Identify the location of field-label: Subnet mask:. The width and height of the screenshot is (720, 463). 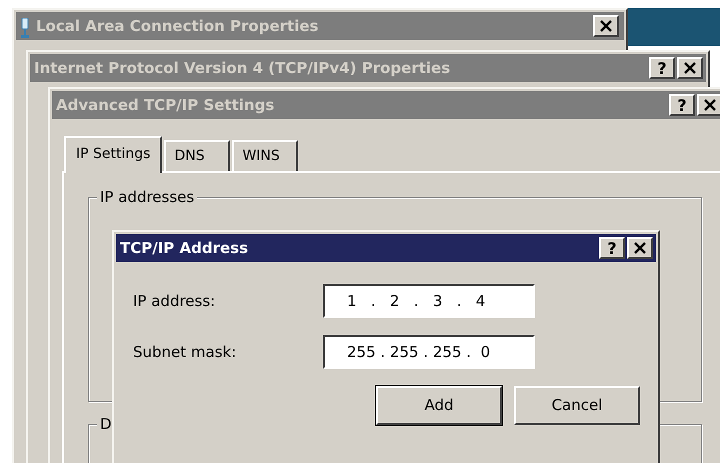
(185, 352).